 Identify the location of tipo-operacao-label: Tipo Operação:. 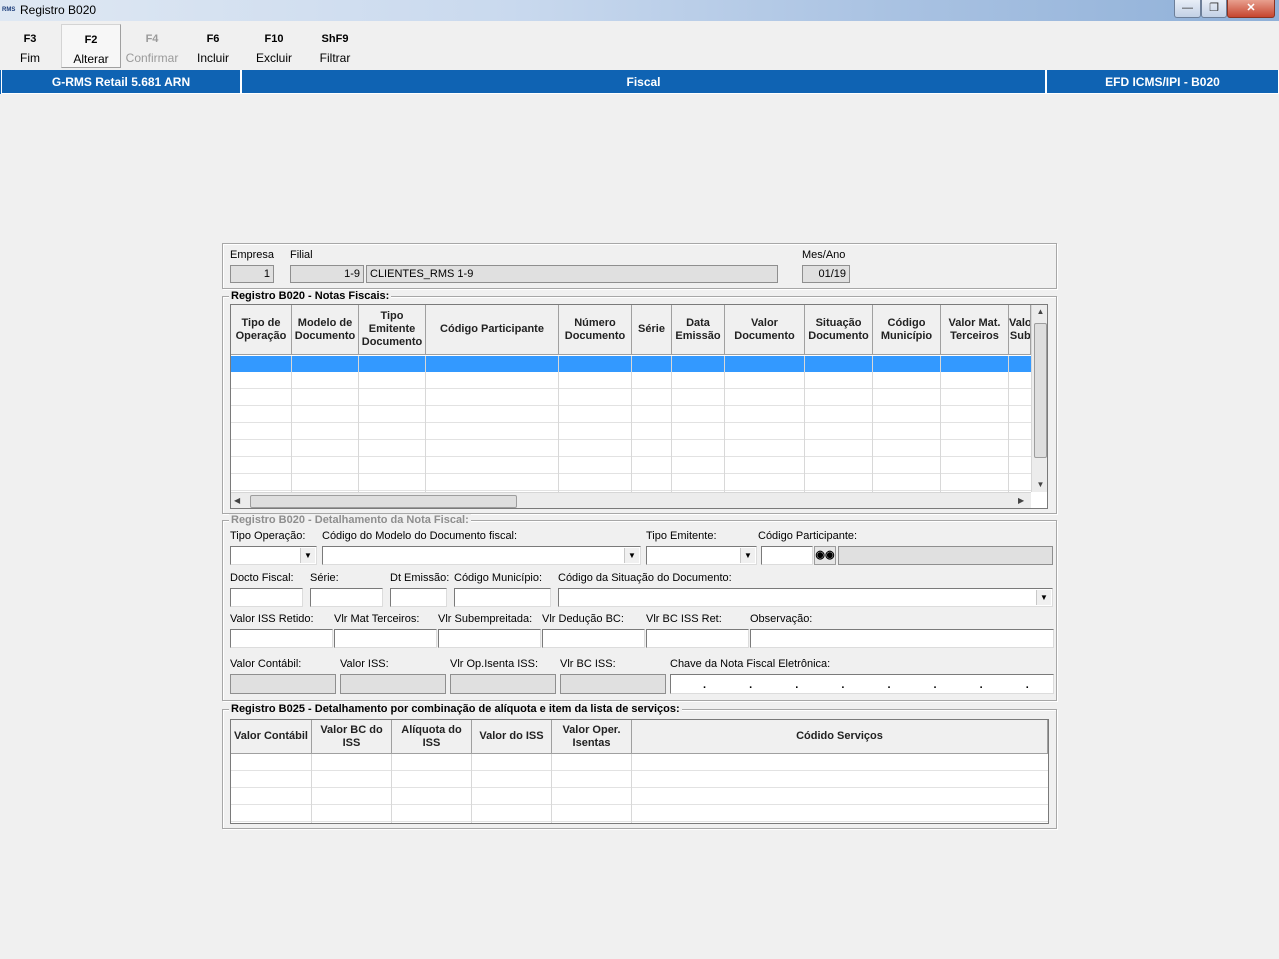
(268, 536).